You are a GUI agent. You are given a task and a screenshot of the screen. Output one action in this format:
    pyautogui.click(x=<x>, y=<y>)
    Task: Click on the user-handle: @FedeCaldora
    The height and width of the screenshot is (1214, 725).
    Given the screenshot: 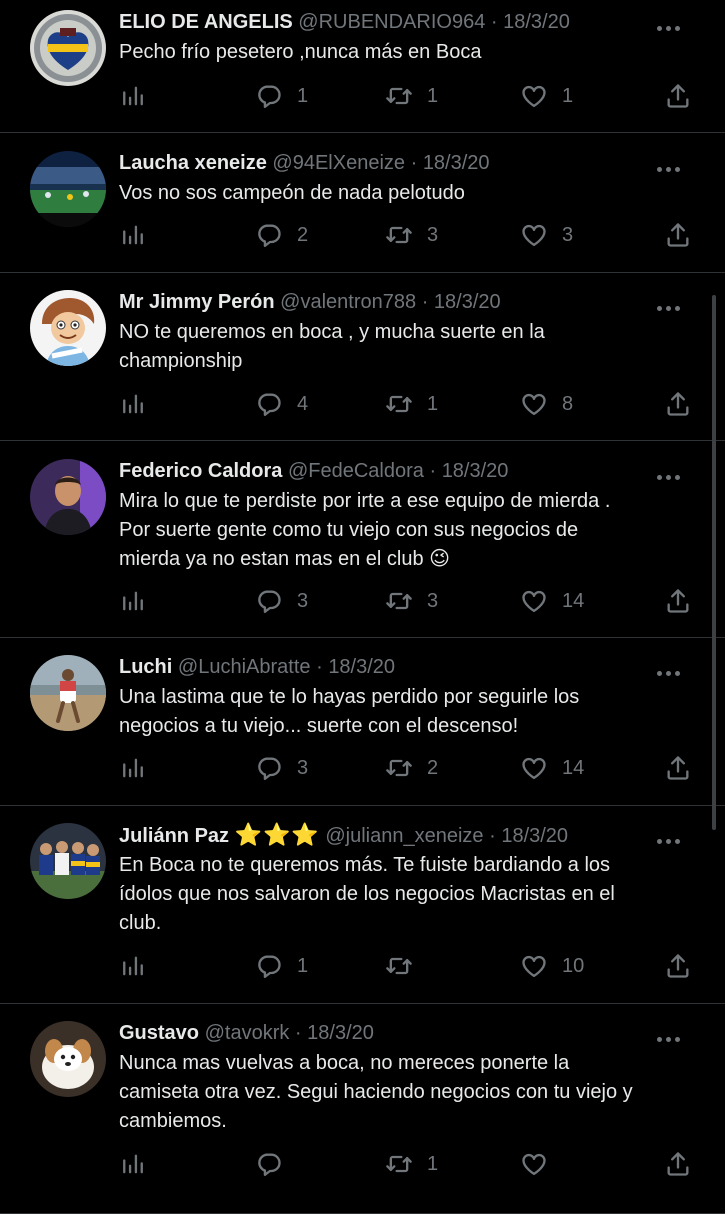 What is the action you would take?
    pyautogui.click(x=356, y=471)
    